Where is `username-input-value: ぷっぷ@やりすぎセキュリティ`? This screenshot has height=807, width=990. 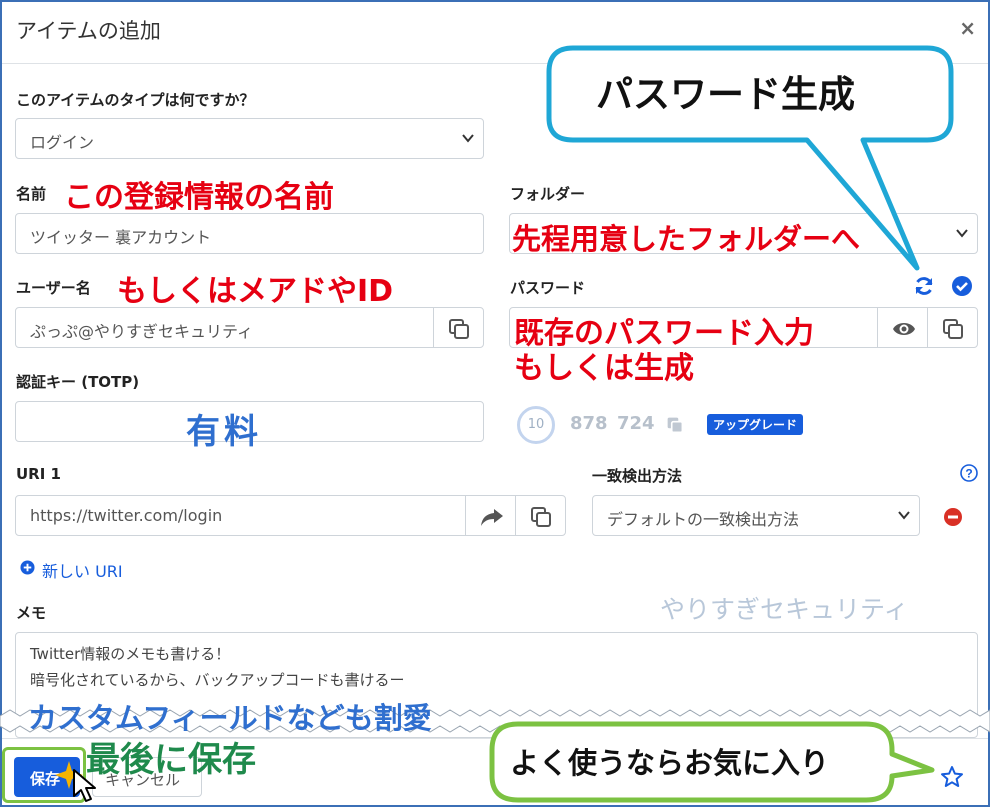 username-input-value: ぷっぷ@やりすぎセキュリティ is located at coordinates (142, 331).